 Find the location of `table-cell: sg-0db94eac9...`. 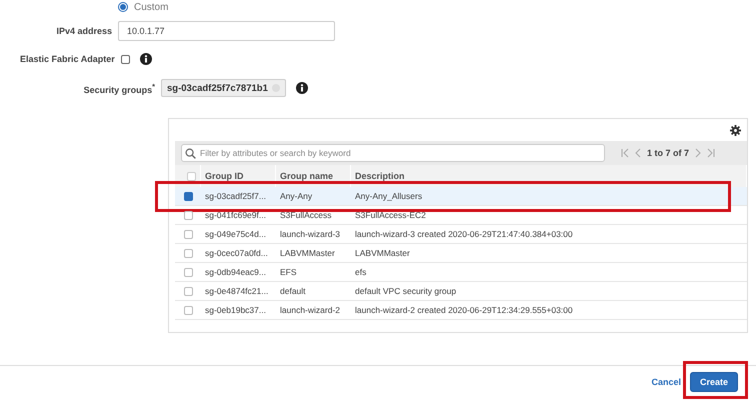

table-cell: sg-0db94eac9... is located at coordinates (238, 272).